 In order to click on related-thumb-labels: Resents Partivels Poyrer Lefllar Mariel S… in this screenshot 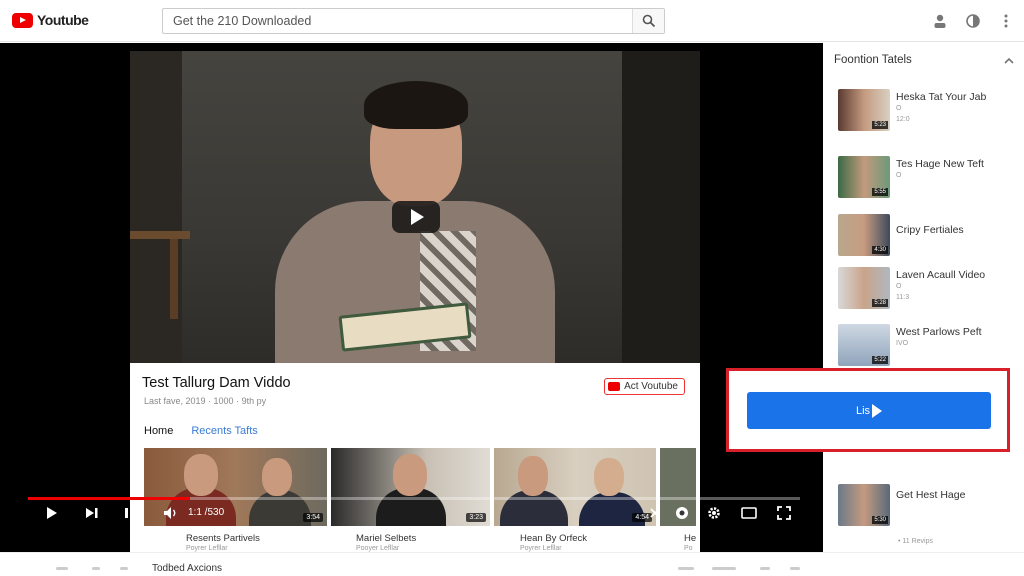, I will do `click(422, 540)`.